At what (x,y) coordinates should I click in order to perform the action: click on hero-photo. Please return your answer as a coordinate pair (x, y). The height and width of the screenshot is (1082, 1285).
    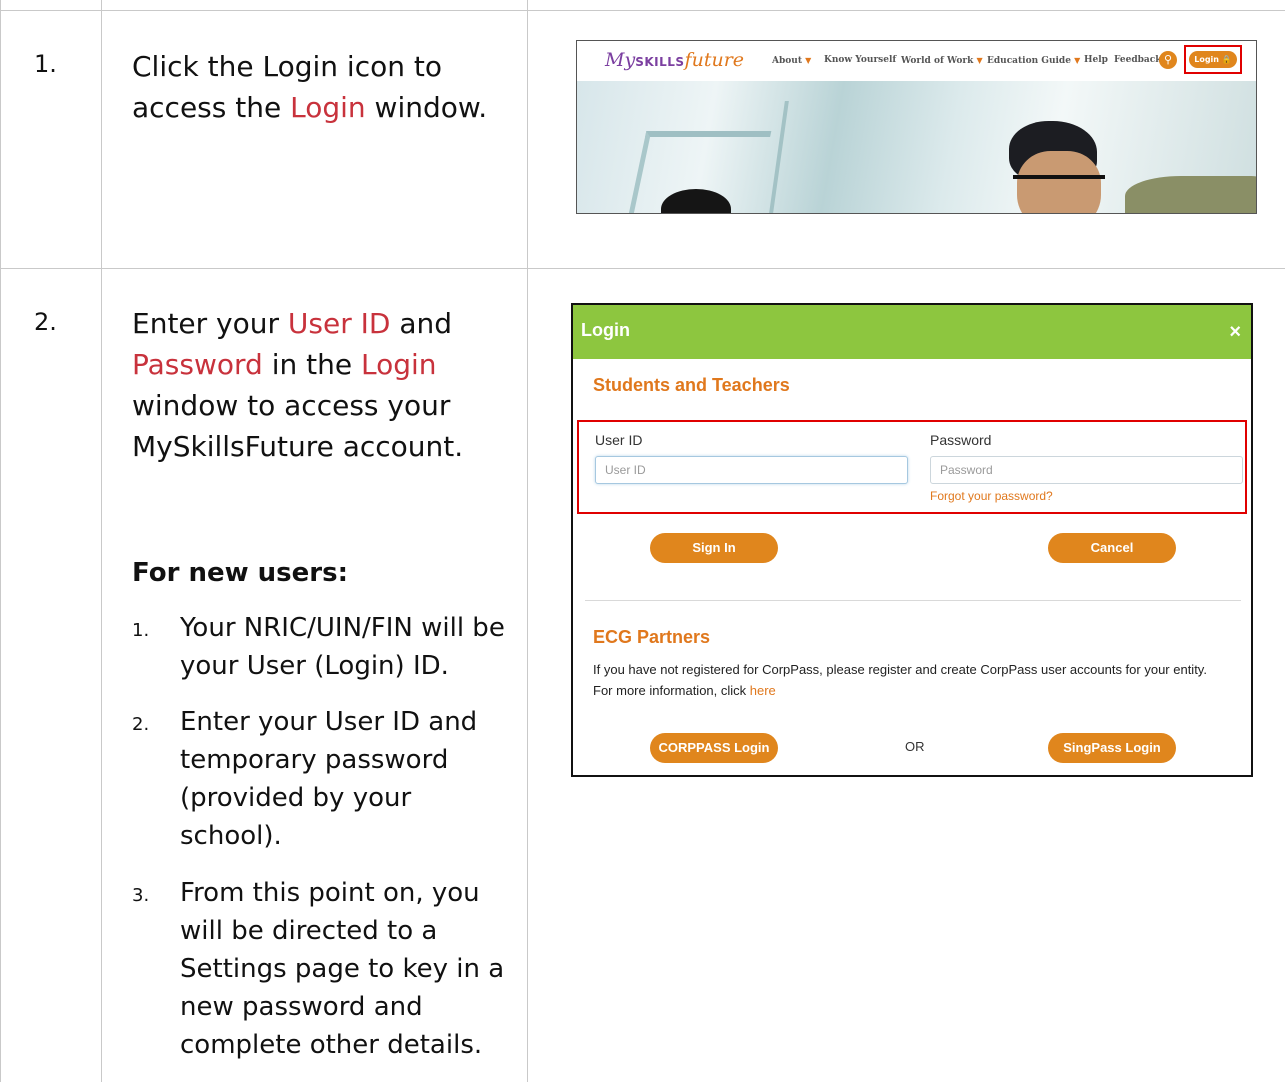
    Looking at the image, I should click on (916, 147).